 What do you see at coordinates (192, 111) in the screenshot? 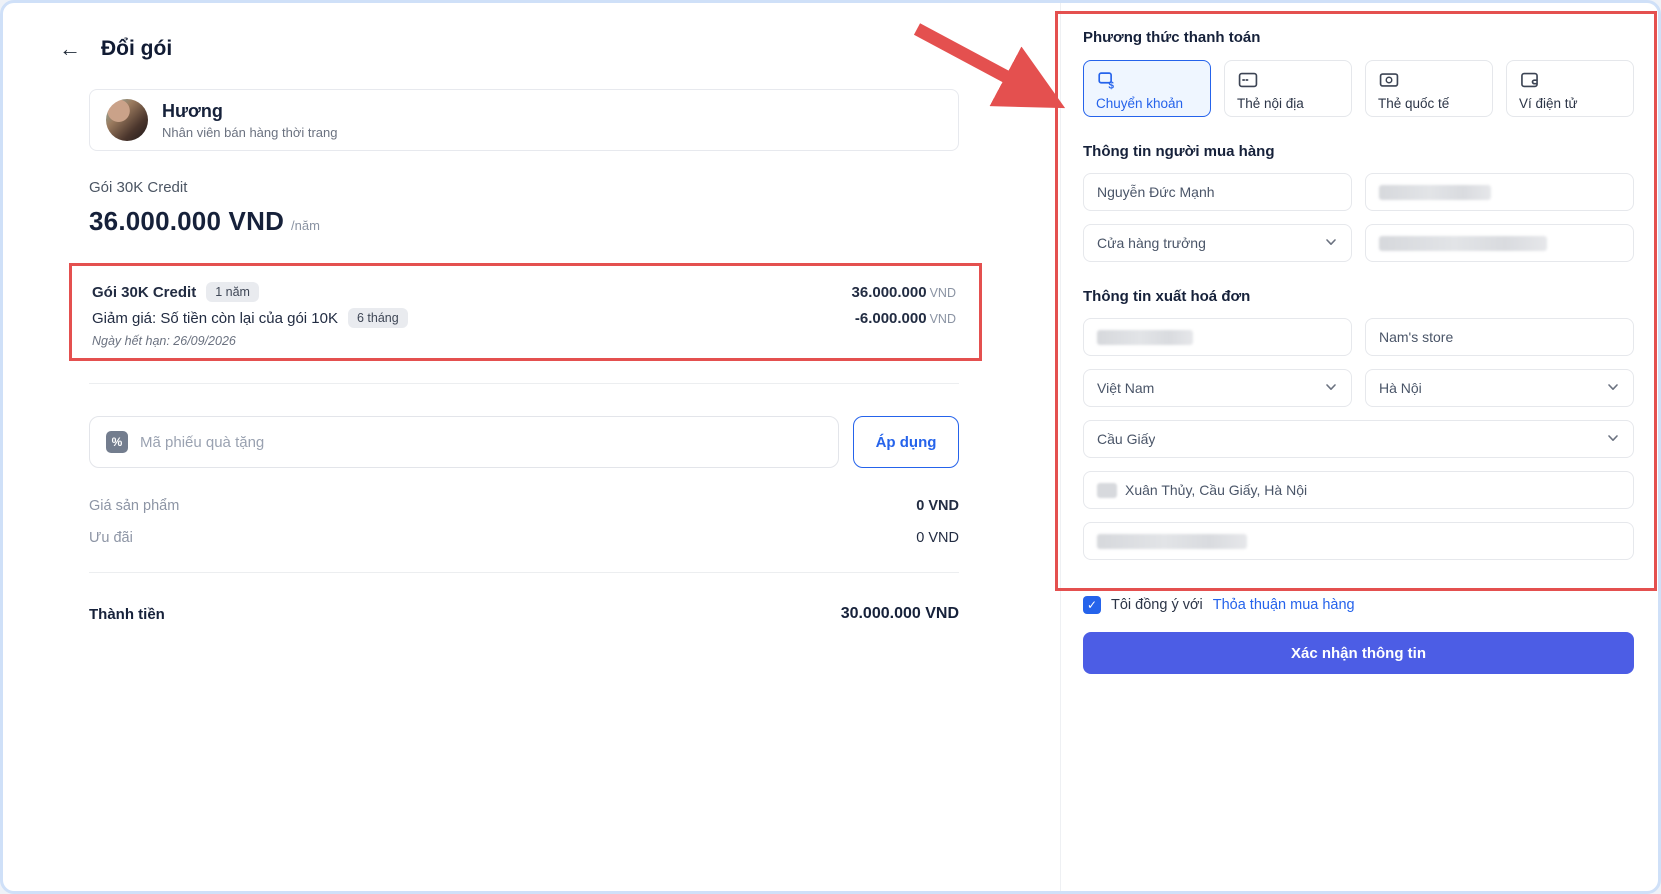
I see `user-name: Hương` at bounding box center [192, 111].